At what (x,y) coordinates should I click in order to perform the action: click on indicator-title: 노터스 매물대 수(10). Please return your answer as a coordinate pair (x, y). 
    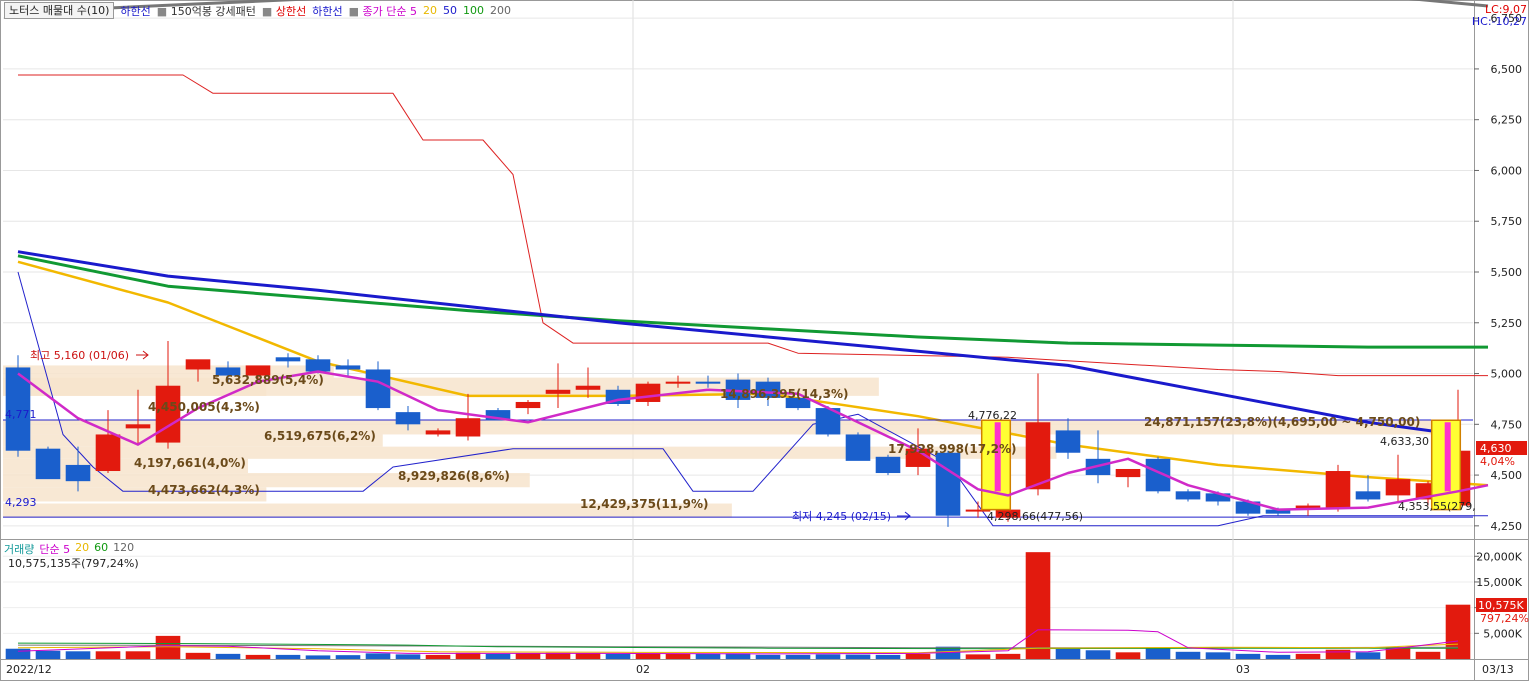
    Looking at the image, I should click on (59, 10).